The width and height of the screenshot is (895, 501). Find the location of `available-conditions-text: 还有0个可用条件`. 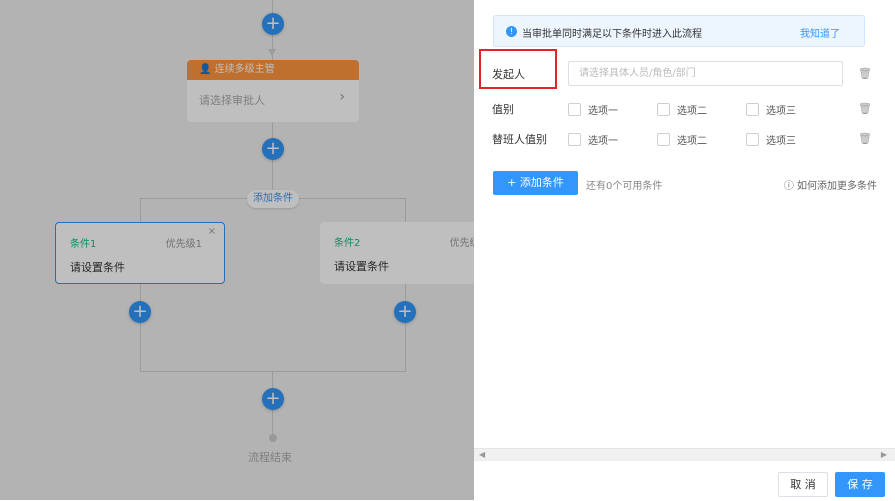

available-conditions-text: 还有0个可用条件 is located at coordinates (624, 186).